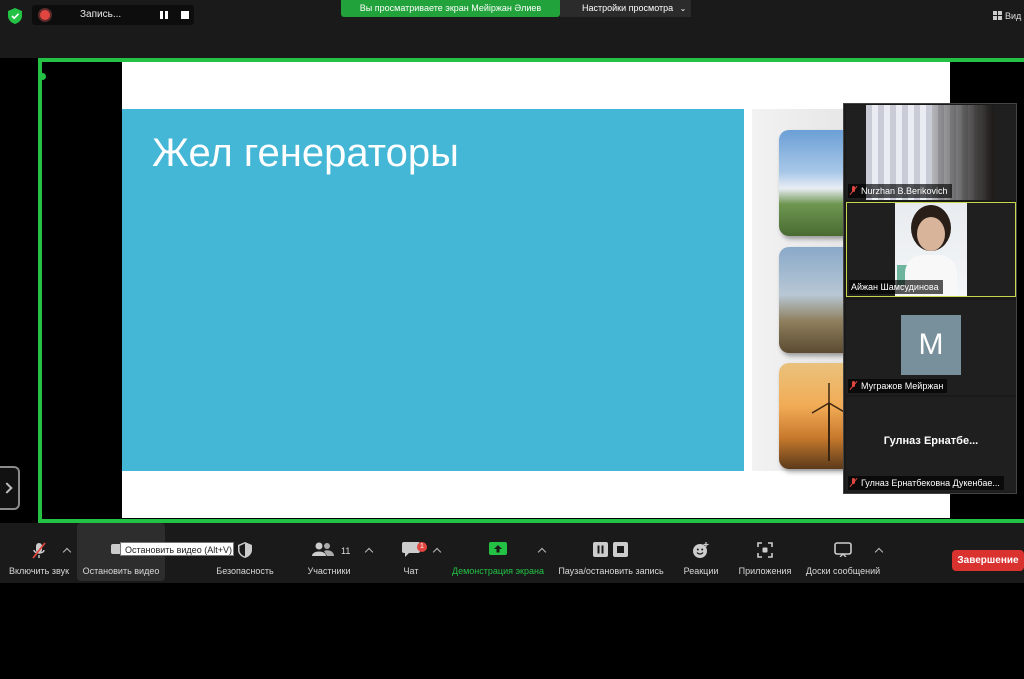 The height and width of the screenshot is (679, 1024). Describe the element at coordinates (931, 345) in the screenshot. I see `avatar: M` at that location.